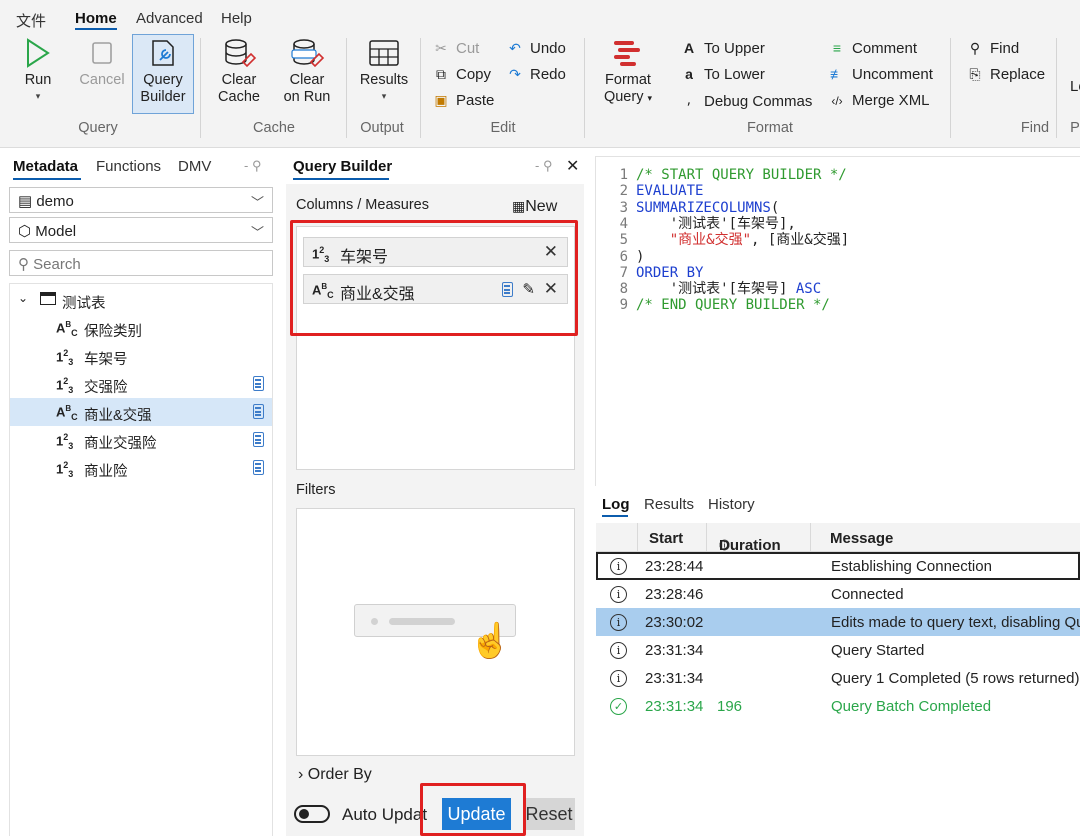 The image size is (1080, 836). Describe the element at coordinates (810, 537) in the screenshot. I see `column-separator` at that location.